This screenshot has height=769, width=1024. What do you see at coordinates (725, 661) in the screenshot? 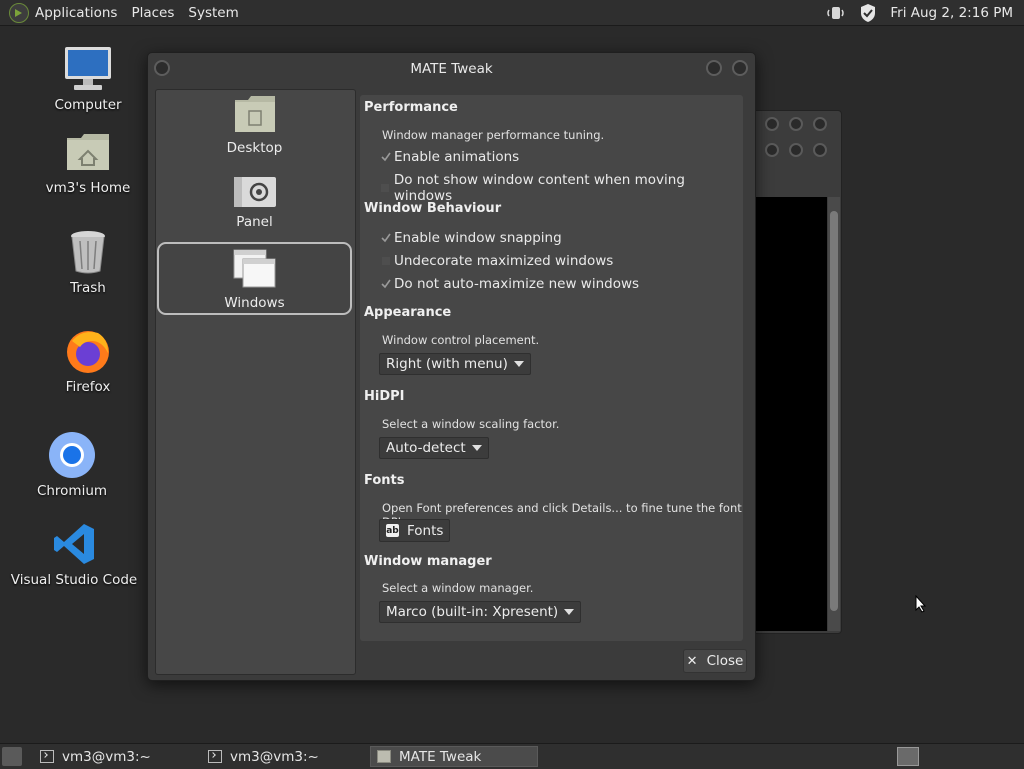
I see `close-button-label: Close` at bounding box center [725, 661].